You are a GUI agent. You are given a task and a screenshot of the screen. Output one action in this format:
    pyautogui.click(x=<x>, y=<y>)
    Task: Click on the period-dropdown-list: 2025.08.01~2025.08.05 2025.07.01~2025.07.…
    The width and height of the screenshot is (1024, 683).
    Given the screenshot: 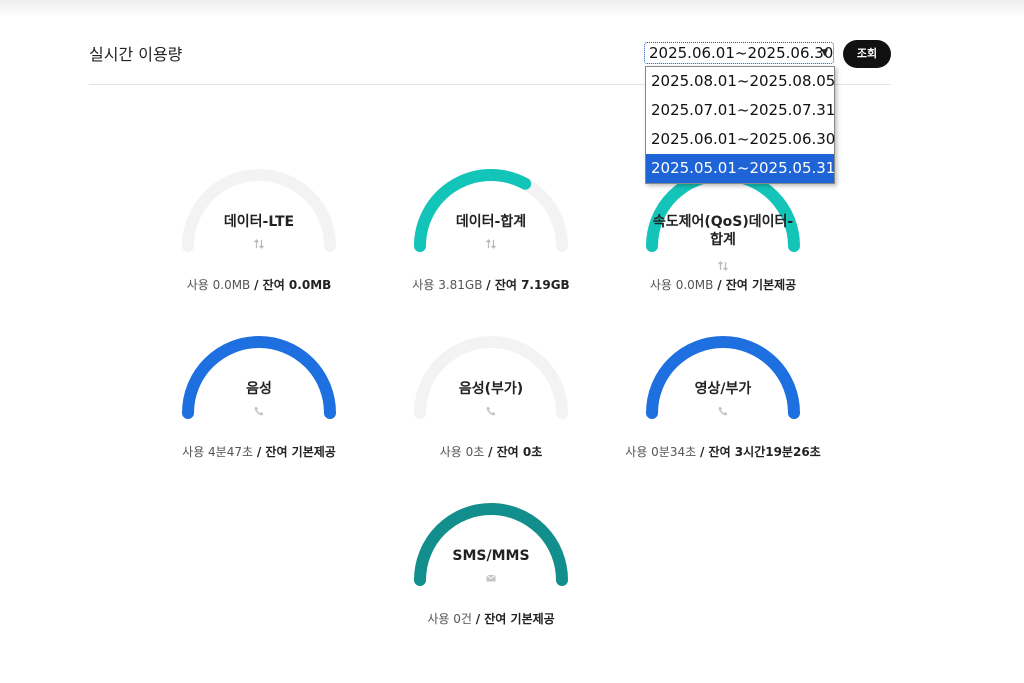 What is the action you would take?
    pyautogui.click(x=740, y=125)
    